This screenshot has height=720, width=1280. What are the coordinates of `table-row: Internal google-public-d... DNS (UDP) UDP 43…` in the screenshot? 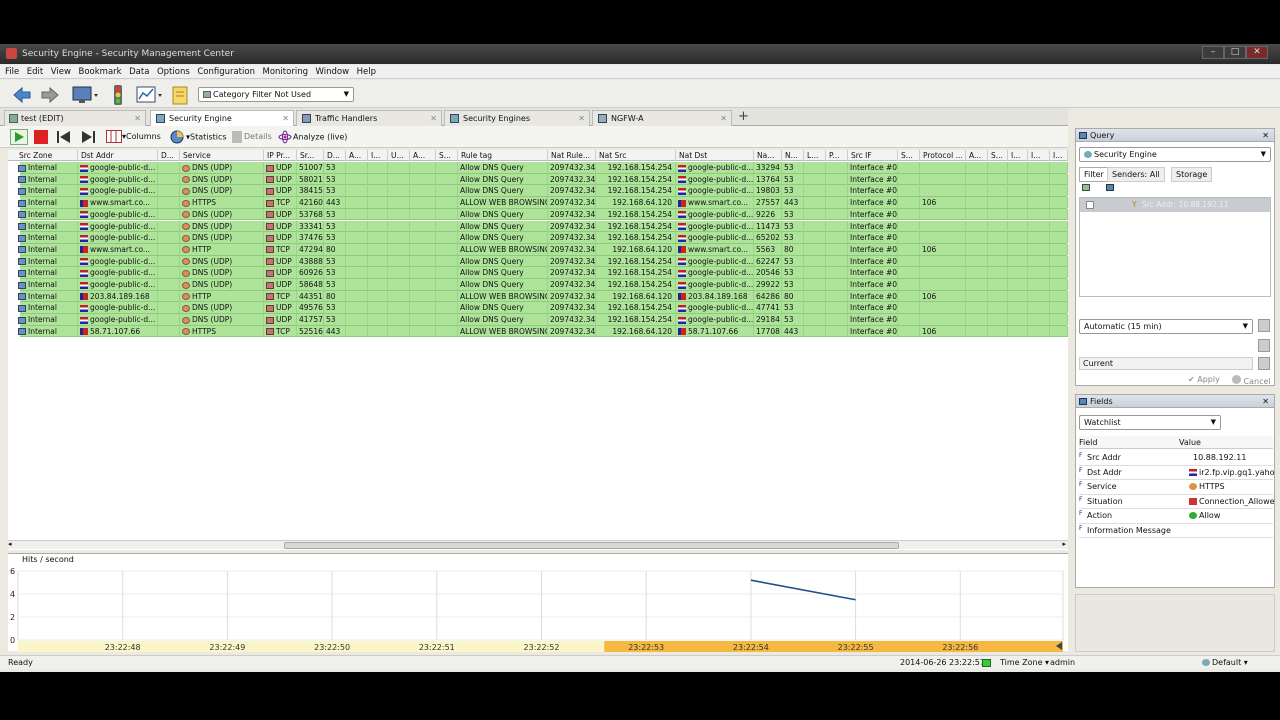 It's located at (543, 261).